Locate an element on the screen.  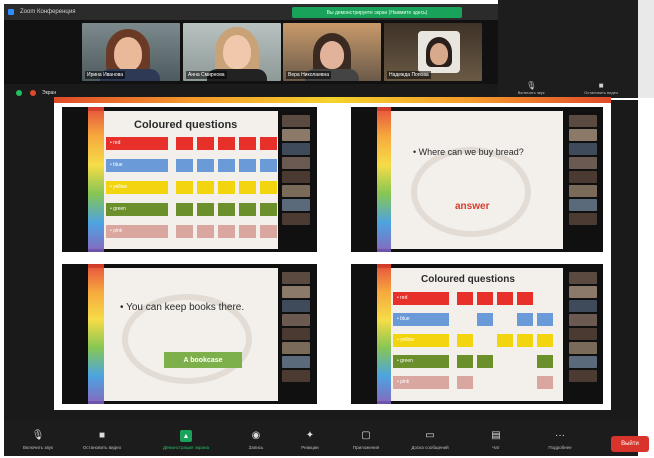
share-screen-button: ▲ Демонстрация экрана is located at coordinates (186, 440).